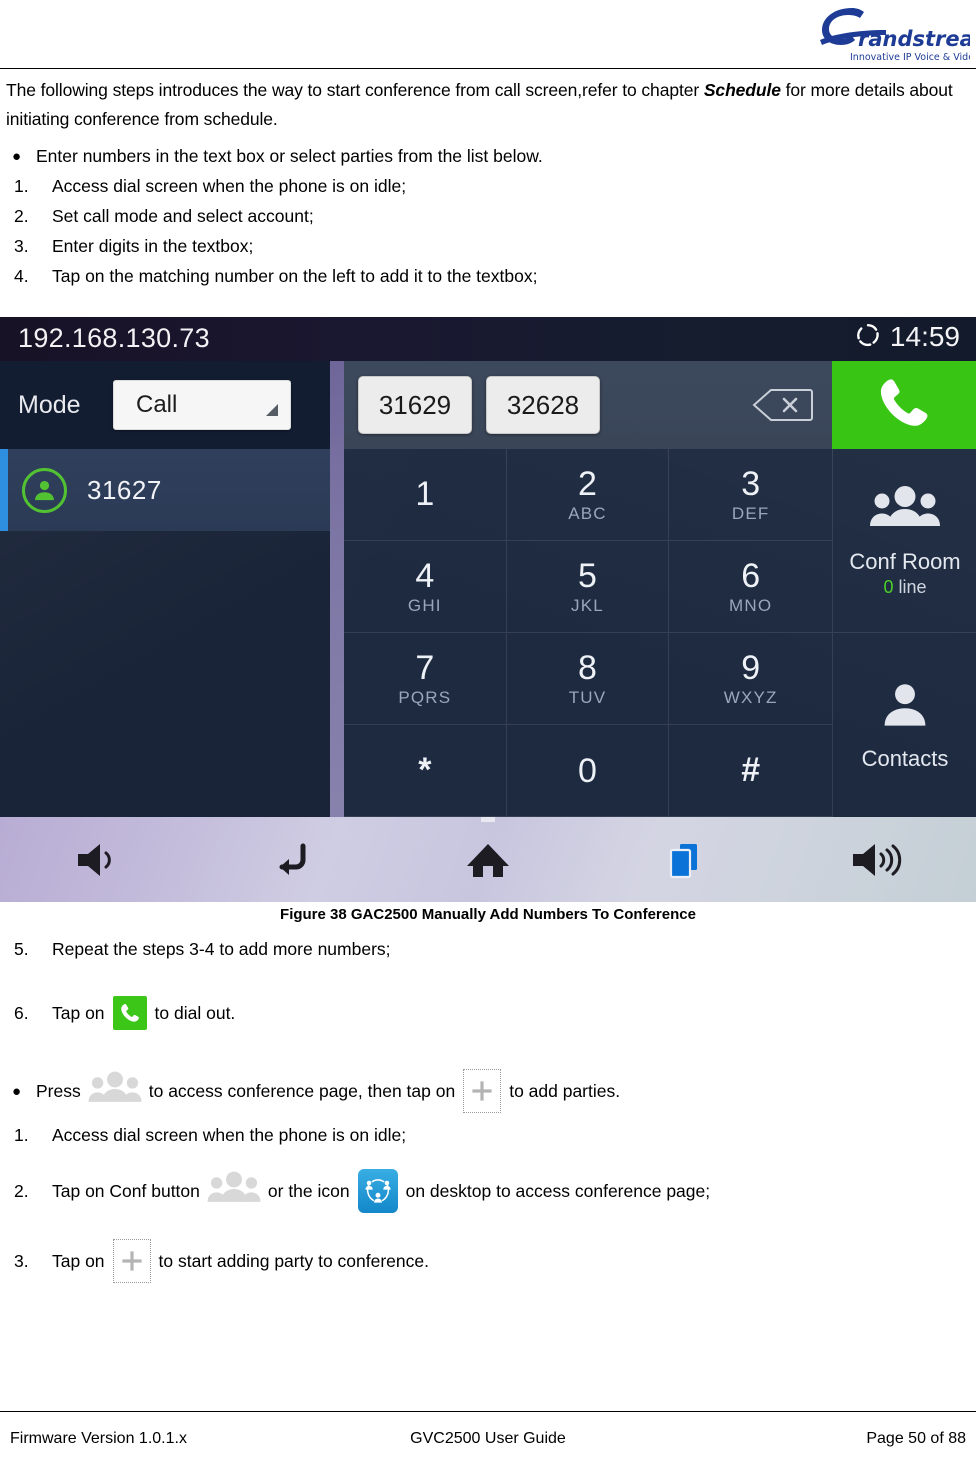  Describe the element at coordinates (868, 337) in the screenshot. I see `sync-circle-icon` at that location.